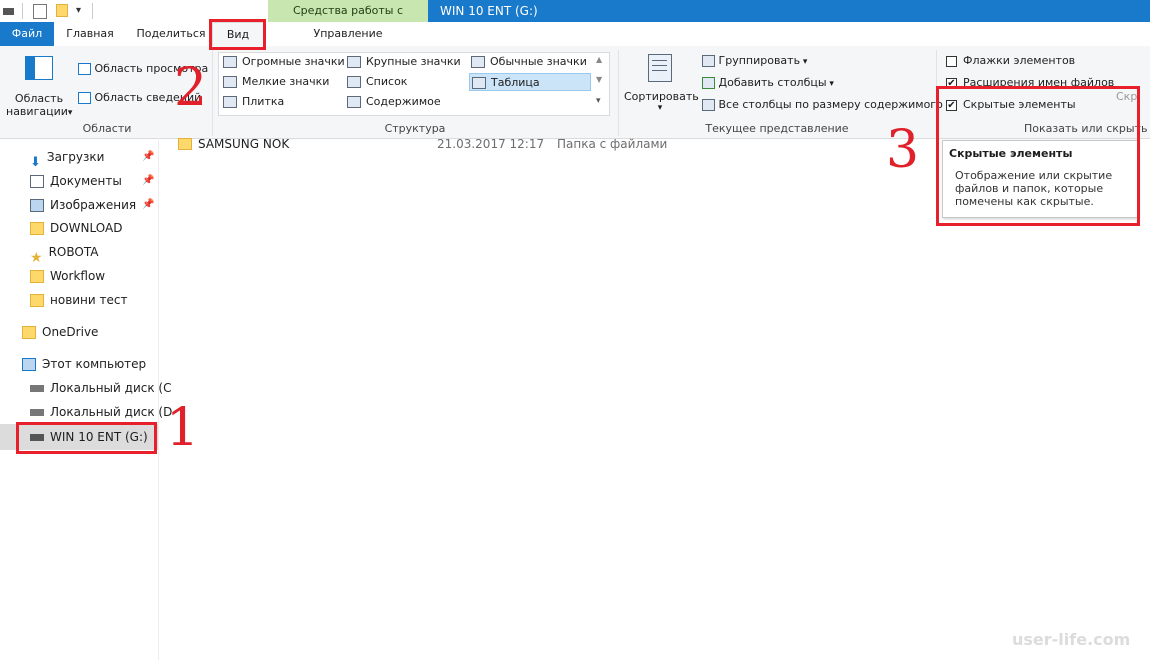  I want to click on large-icons-icon, so click(354, 62).